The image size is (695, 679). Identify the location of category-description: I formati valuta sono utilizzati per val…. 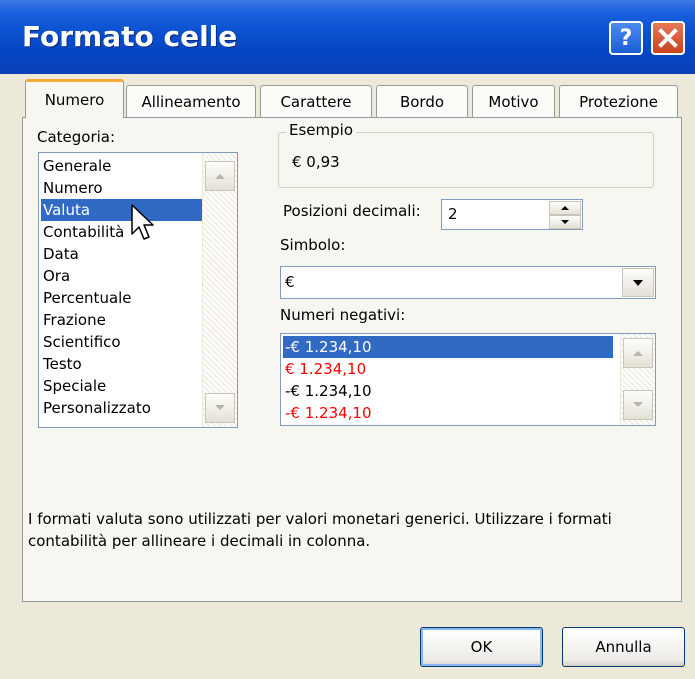
(320, 530).